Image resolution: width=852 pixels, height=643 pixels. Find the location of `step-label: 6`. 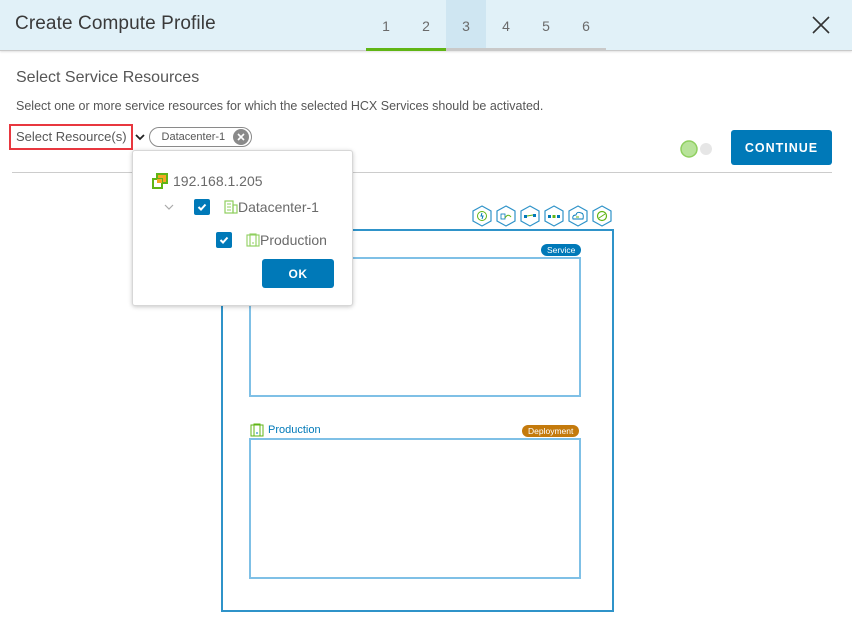

step-label: 6 is located at coordinates (586, 25).